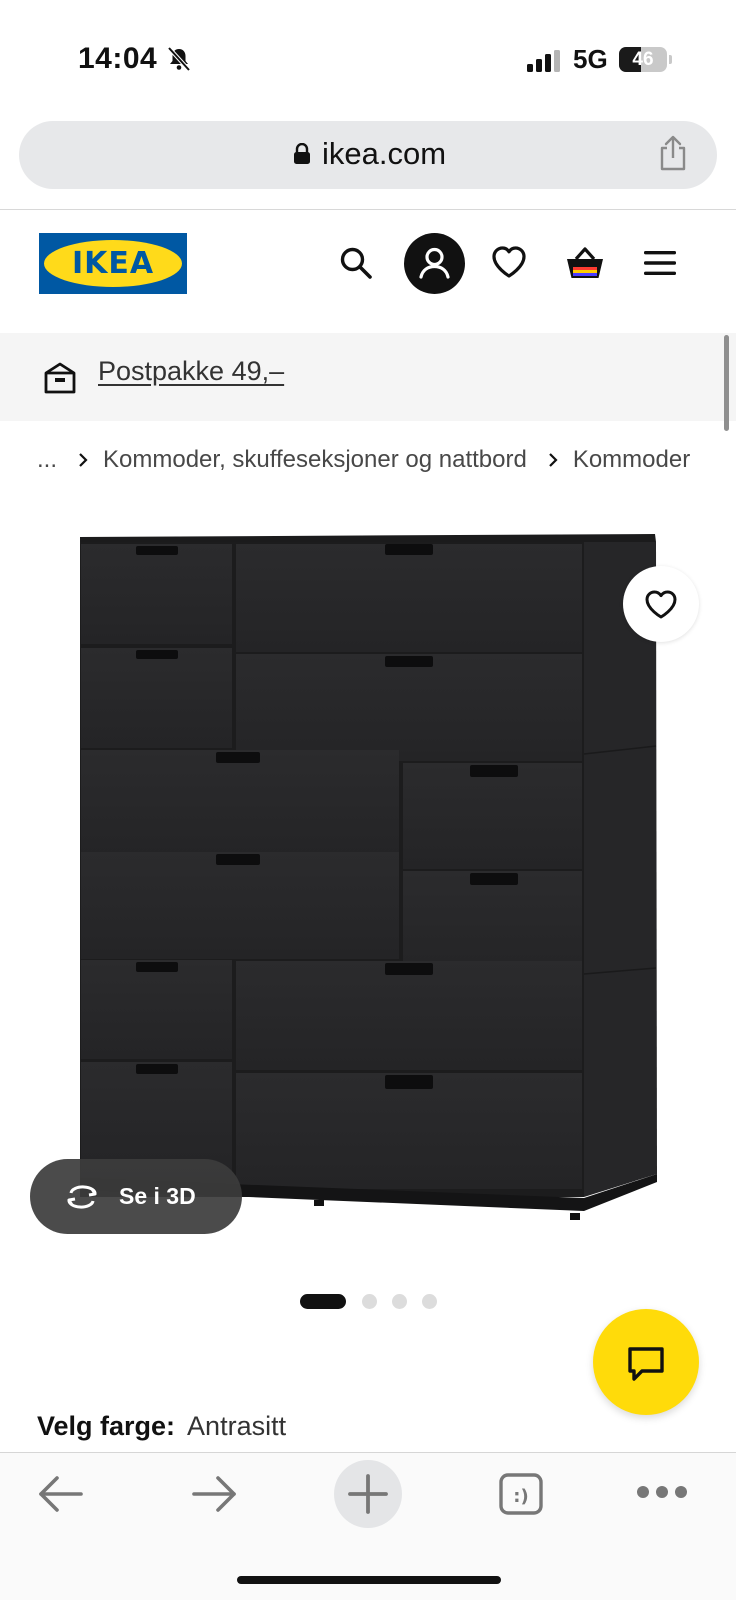 This screenshot has width=736, height=1600. I want to click on bell-muted-icon, so click(179, 59).